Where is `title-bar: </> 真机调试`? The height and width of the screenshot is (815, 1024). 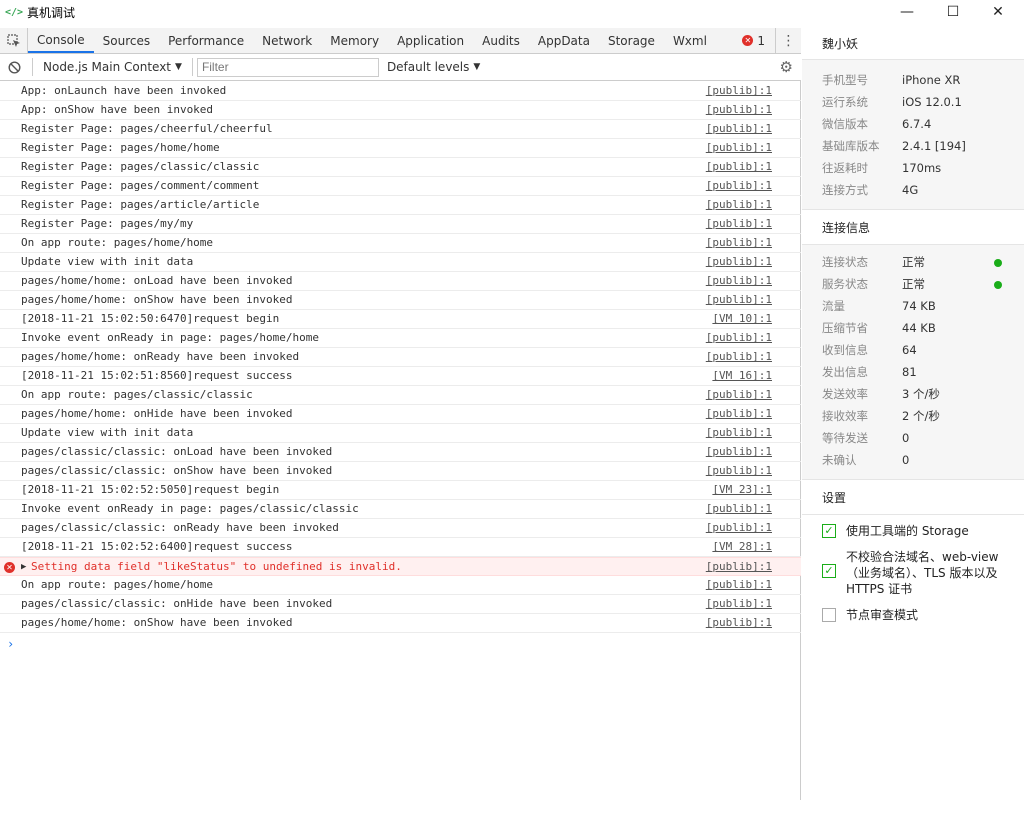 title-bar: </> 真机调试 is located at coordinates (512, 12).